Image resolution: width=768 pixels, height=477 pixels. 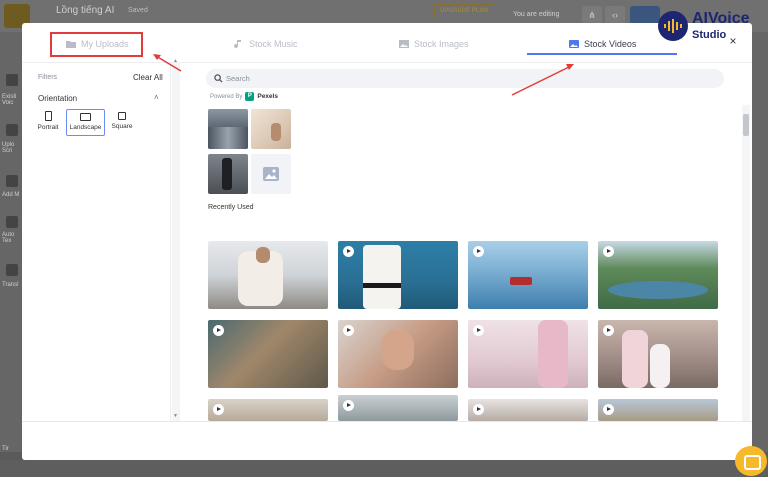 I want to click on scroll-up-icon: ▲, so click(x=175, y=61).